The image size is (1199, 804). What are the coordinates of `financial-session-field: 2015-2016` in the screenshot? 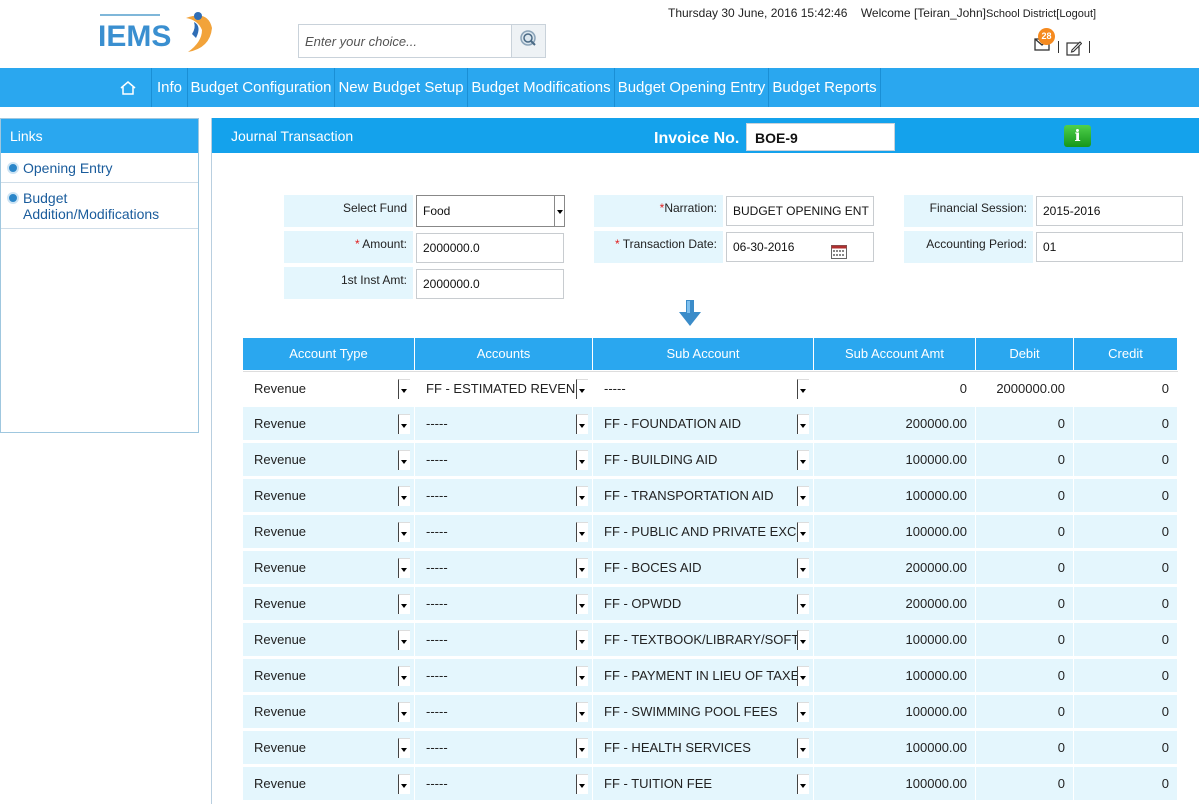 It's located at (1109, 211).